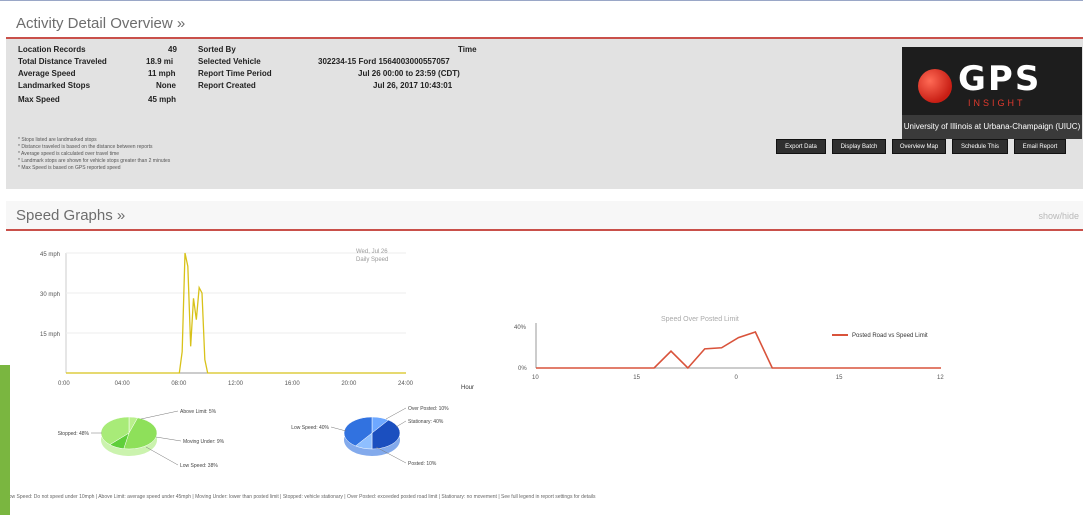 Image resolution: width=1083 pixels, height=515 pixels. What do you see at coordinates (413, 85) in the screenshot?
I see `stat-value: Jul 26, 2017 10:43:01` at bounding box center [413, 85].